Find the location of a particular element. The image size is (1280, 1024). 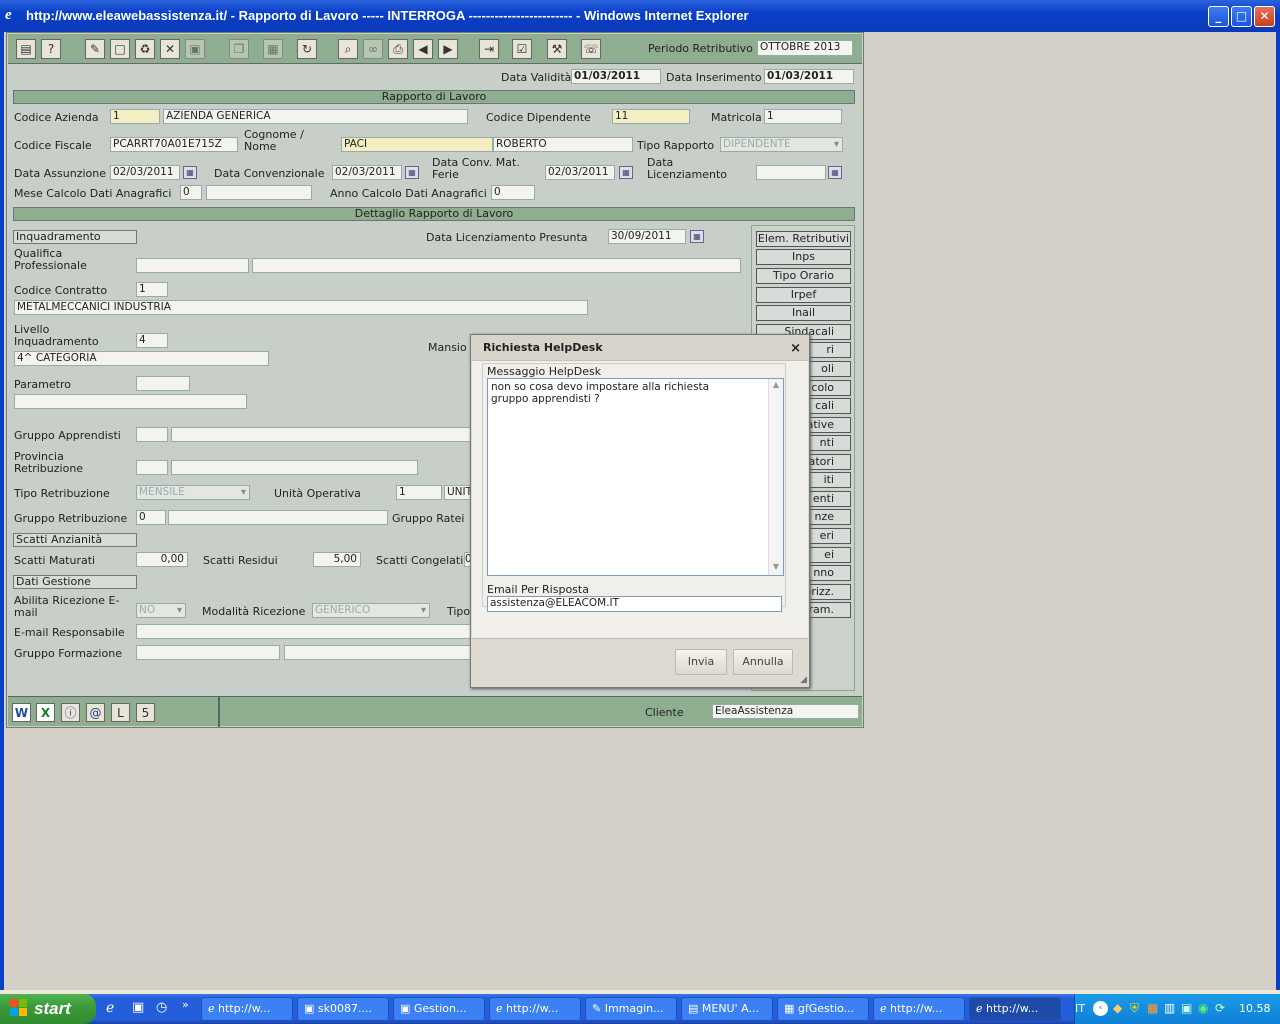

tray-app-icon: ◆ is located at coordinates (1117, 1008).